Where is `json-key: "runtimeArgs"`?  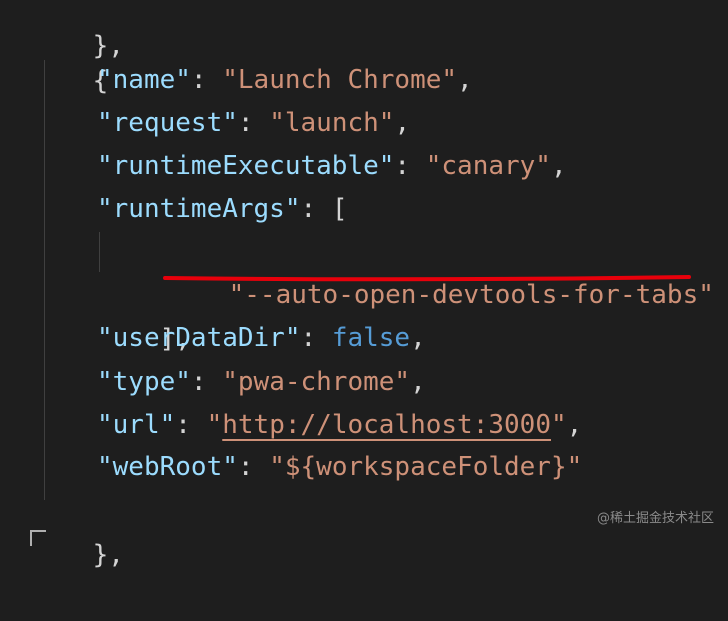
json-key: "runtimeArgs" is located at coordinates (199, 209).